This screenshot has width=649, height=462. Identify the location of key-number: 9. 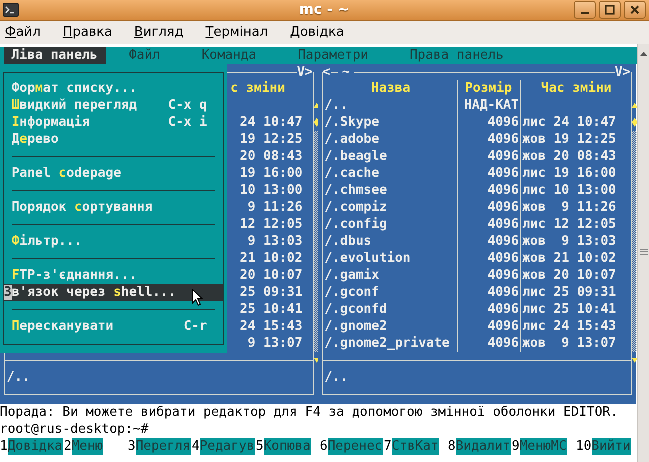
(516, 446).